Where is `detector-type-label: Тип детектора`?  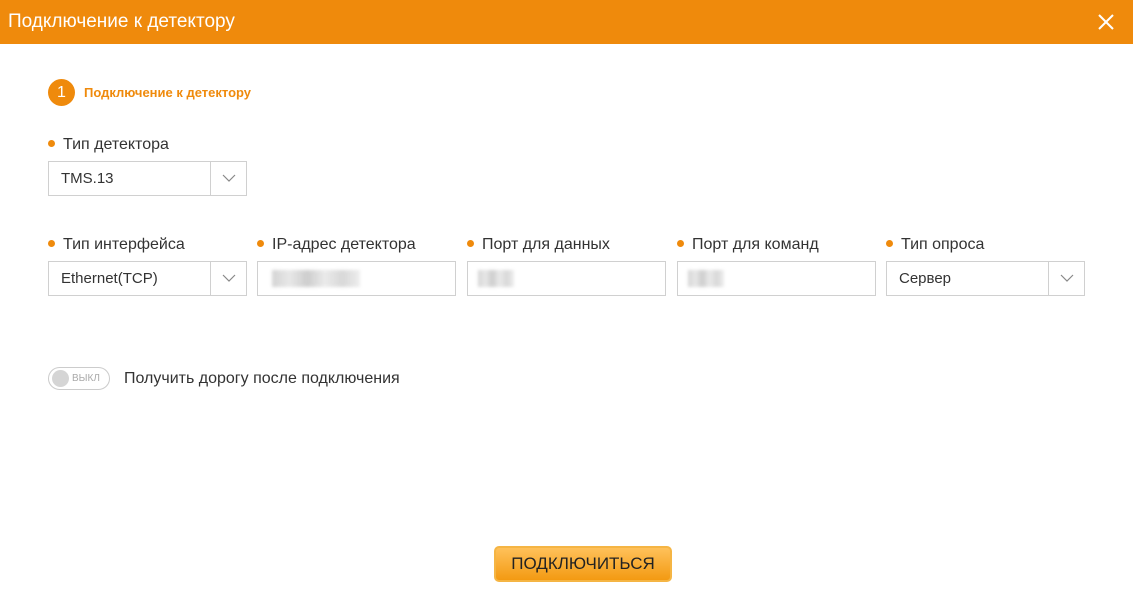
detector-type-label: Тип детектора is located at coordinates (116, 144).